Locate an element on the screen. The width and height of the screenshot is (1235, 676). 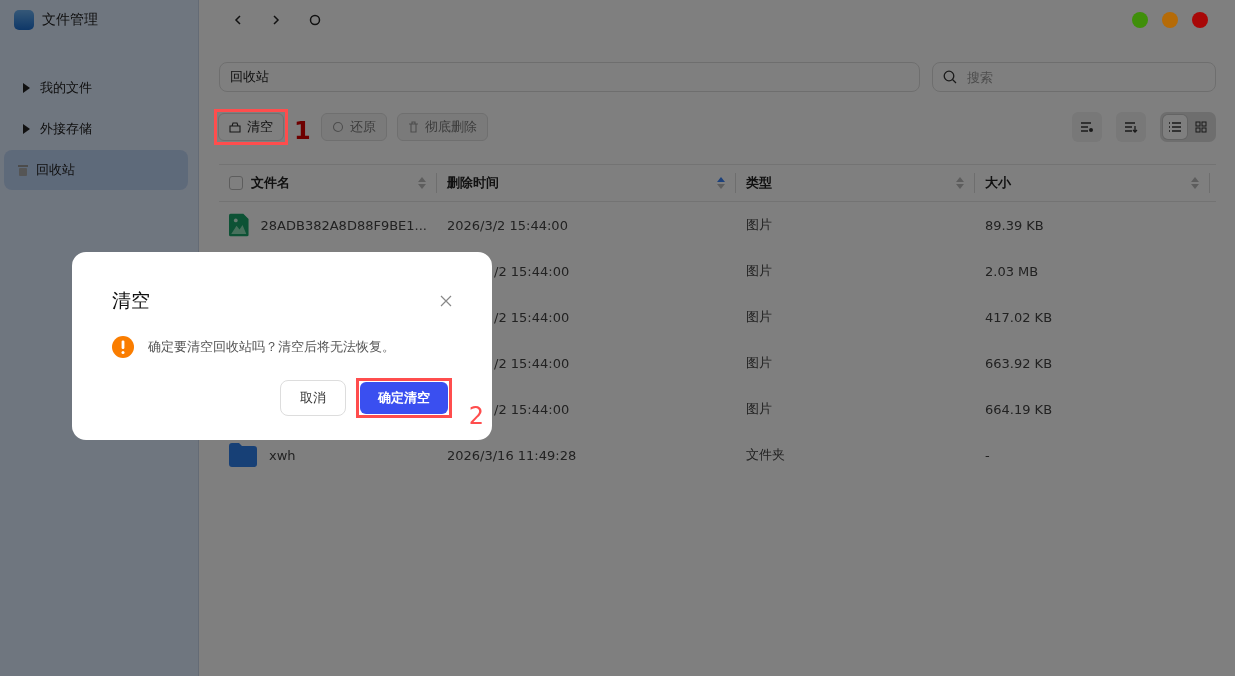
column-header: 大小 is located at coordinates (1092, 183).